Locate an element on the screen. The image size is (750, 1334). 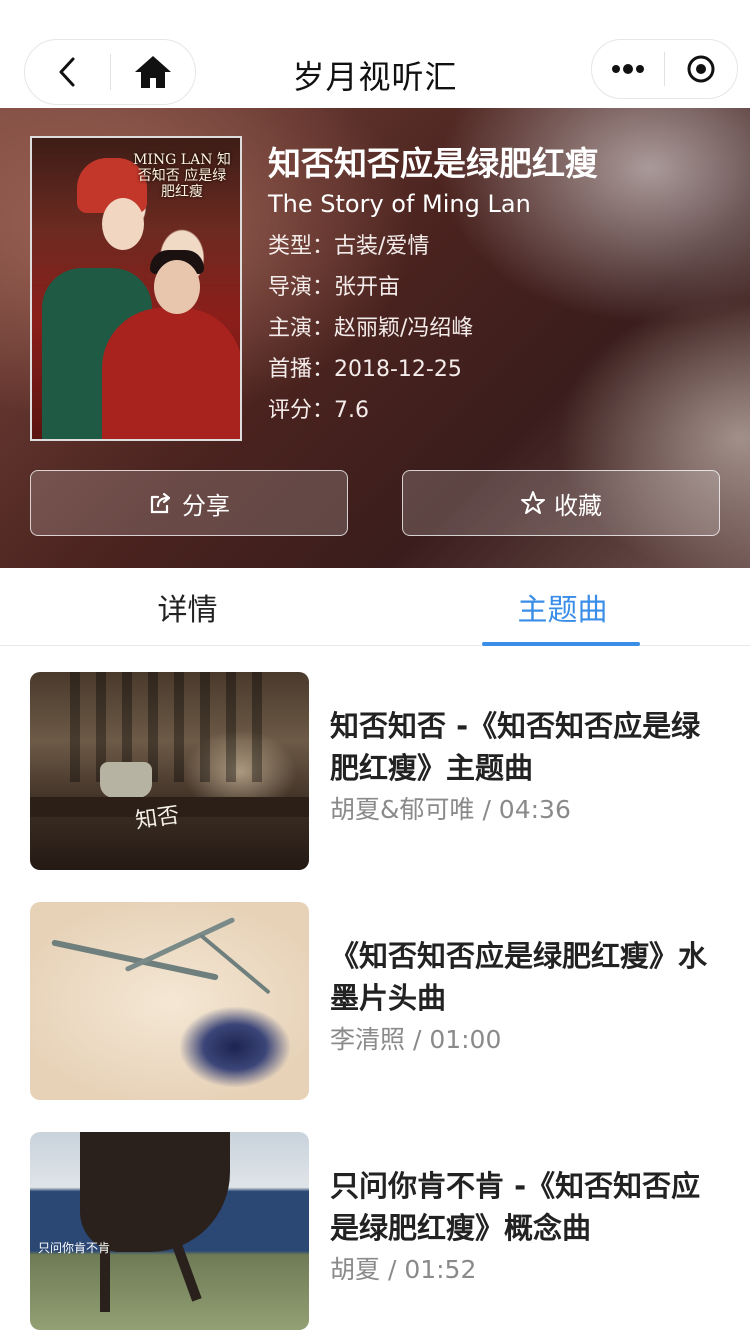
tab-detail: 详情 is located at coordinates (187, 607).